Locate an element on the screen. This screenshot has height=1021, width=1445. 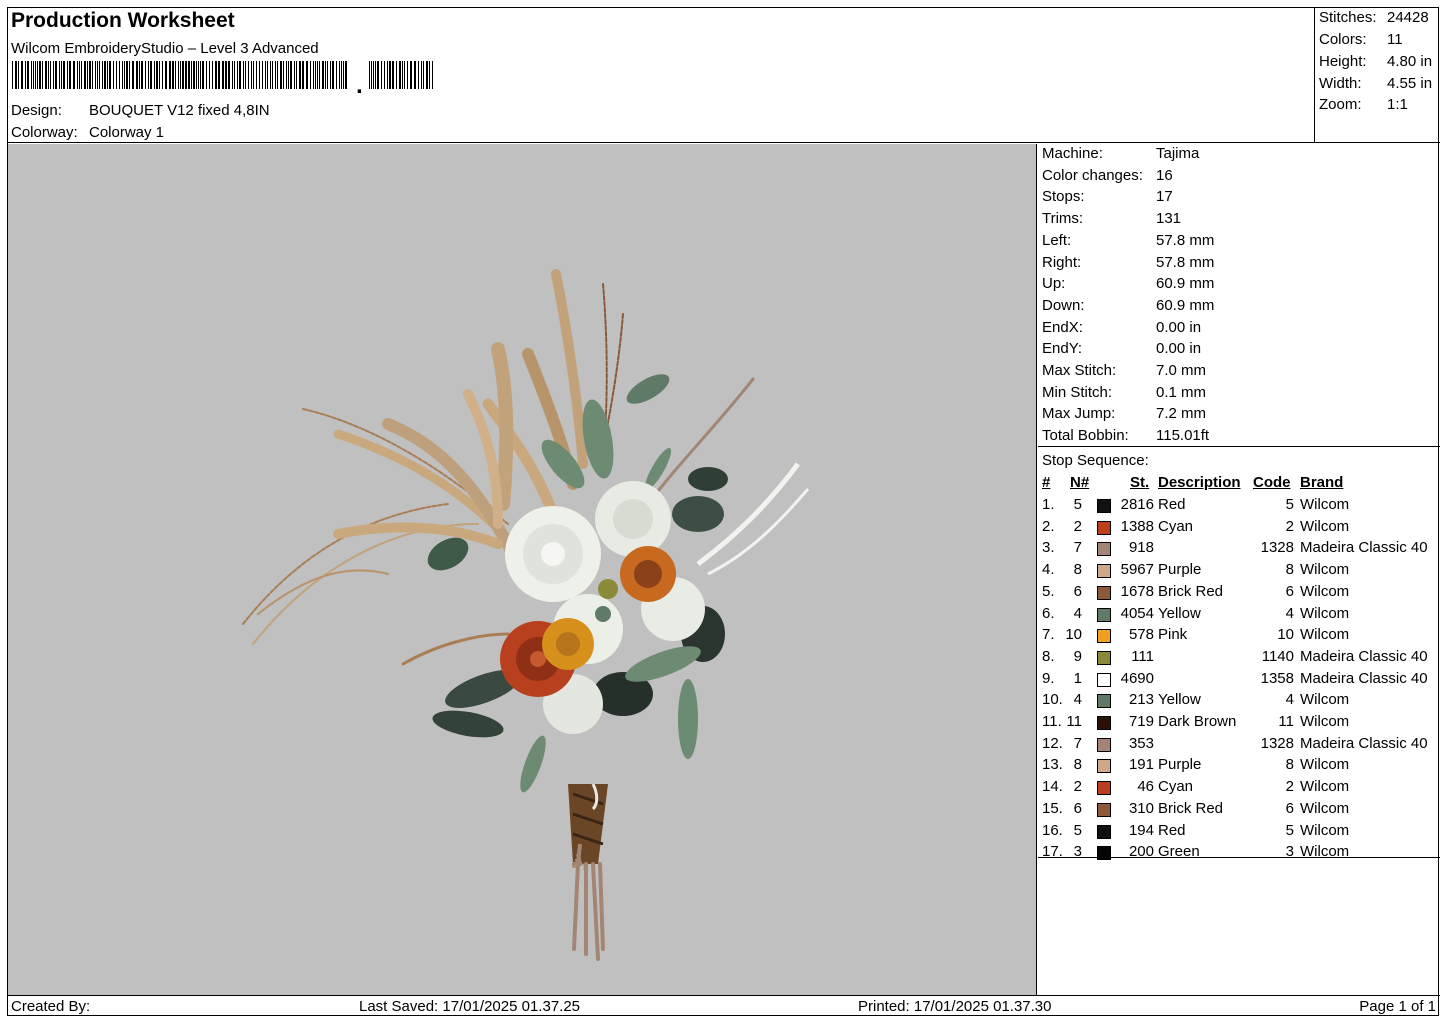
barcode-comma: , is located at coordinates (359, 82).